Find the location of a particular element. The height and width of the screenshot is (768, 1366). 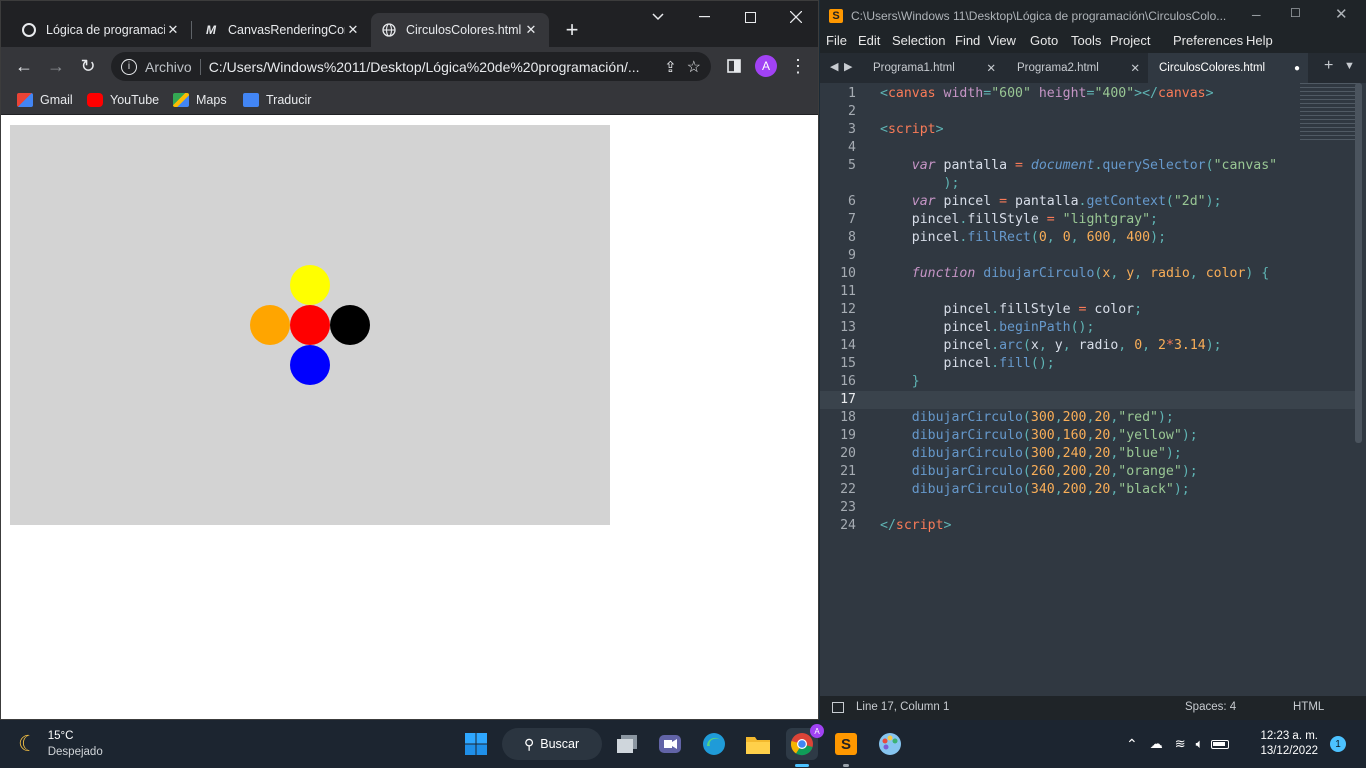

gmail-icon is located at coordinates (25, 100).